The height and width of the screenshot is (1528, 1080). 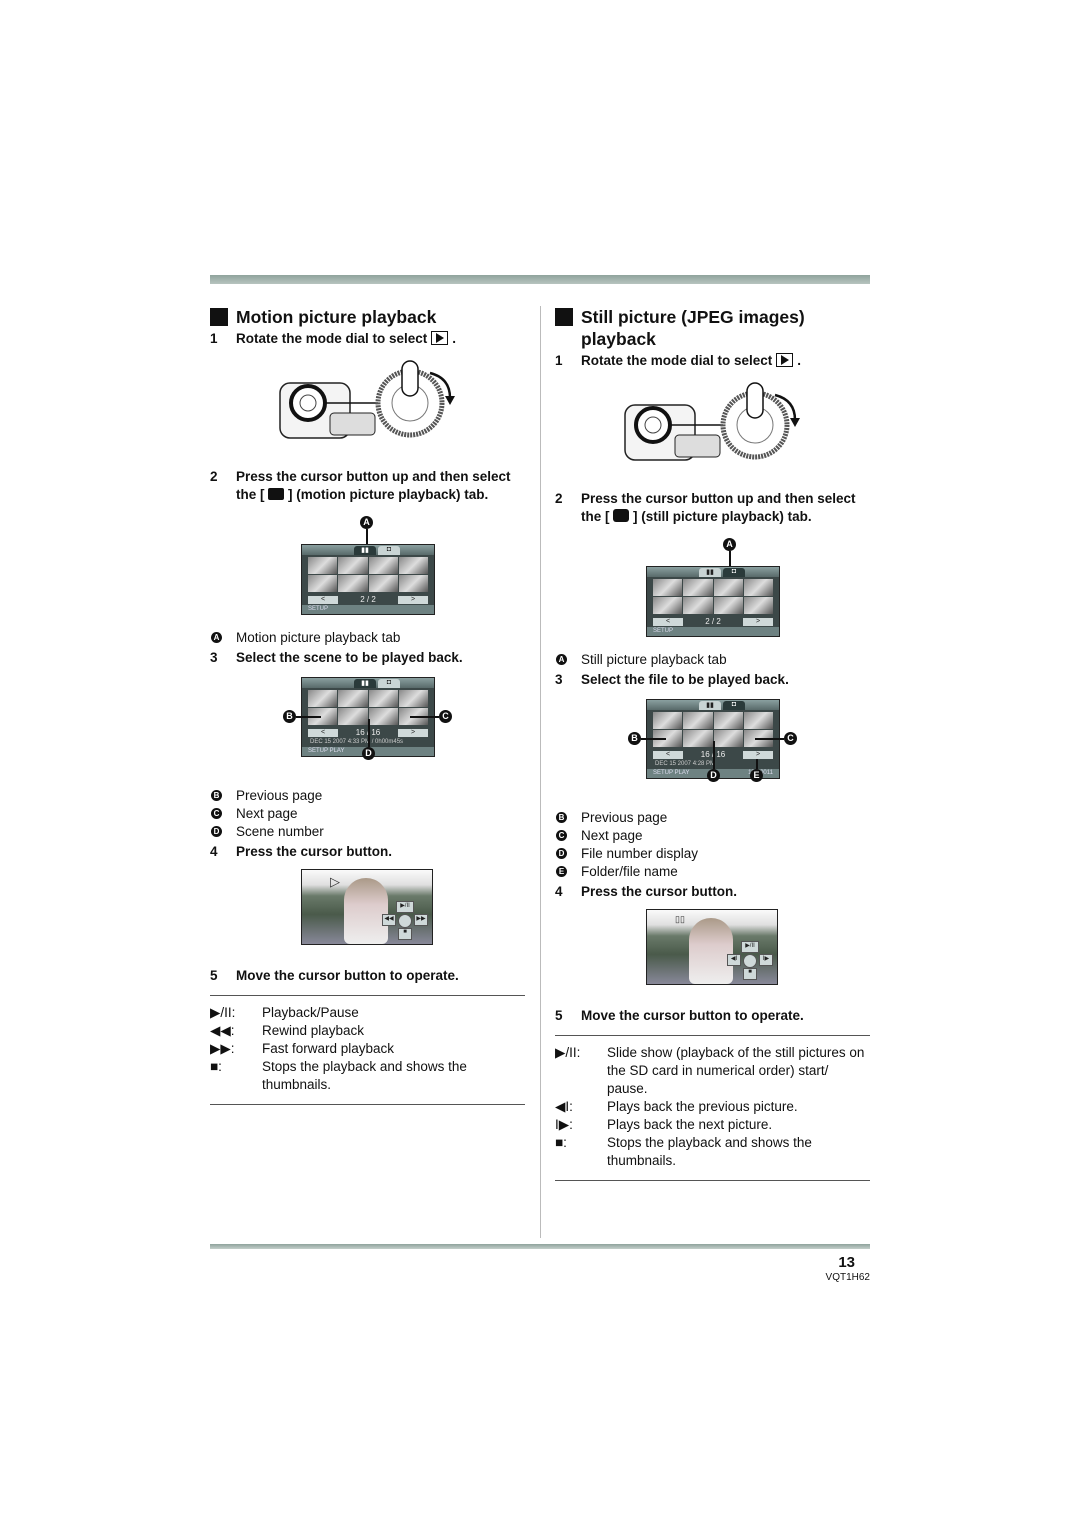 I want to click on legend-item: A Motion picture playback tab, so click(x=367, y=638).